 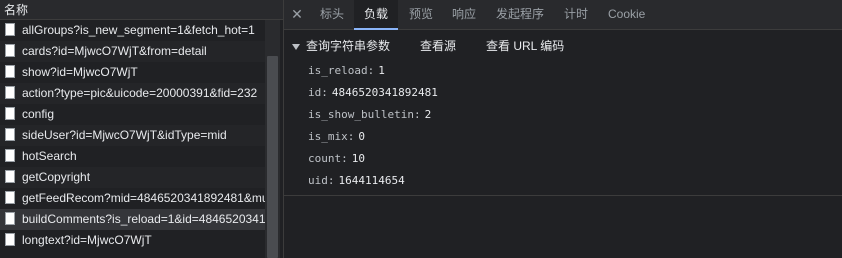 I want to click on details-tabs: ✕ 标头 负载 预览 响应 发起程序 计时 Cookie, so click(x=563, y=15).